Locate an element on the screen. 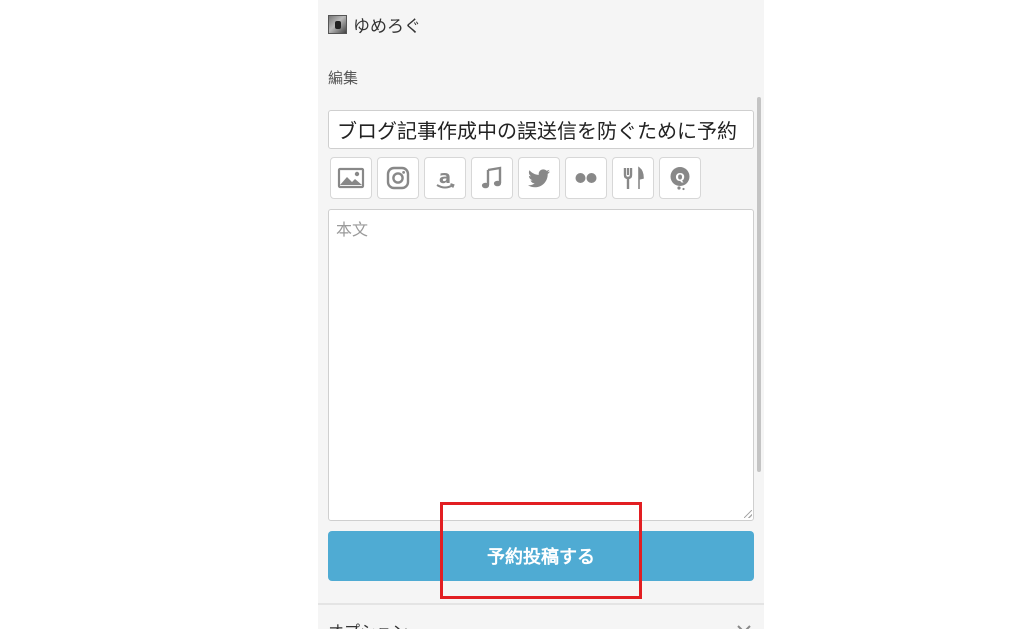 The height and width of the screenshot is (629, 1024). restaurant-icon is located at coordinates (633, 177).